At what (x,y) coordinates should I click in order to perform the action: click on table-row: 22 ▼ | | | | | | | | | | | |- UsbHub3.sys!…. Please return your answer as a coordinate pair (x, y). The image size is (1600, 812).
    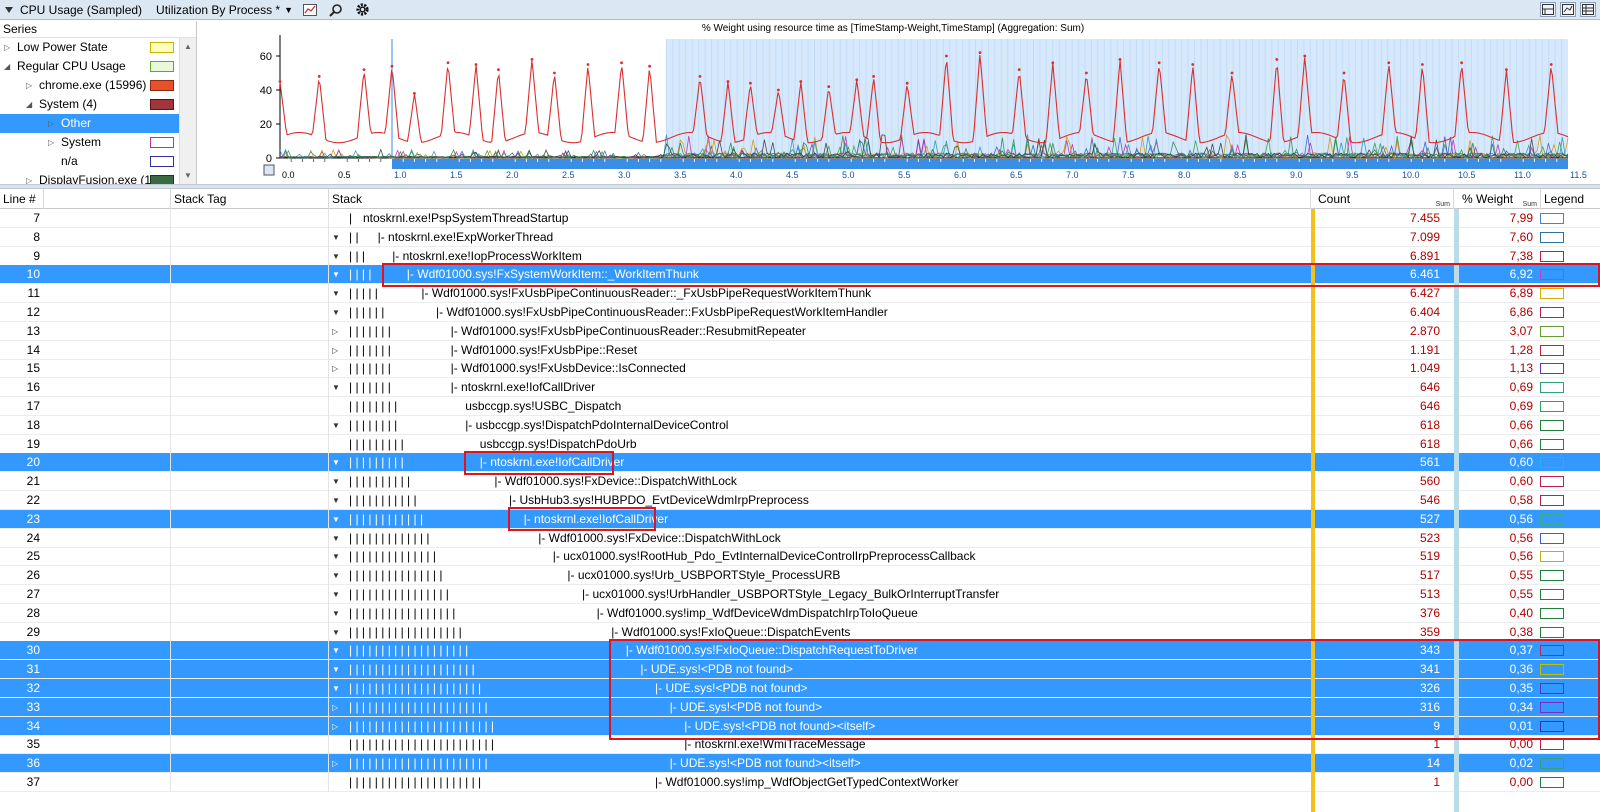
    Looking at the image, I should click on (800, 500).